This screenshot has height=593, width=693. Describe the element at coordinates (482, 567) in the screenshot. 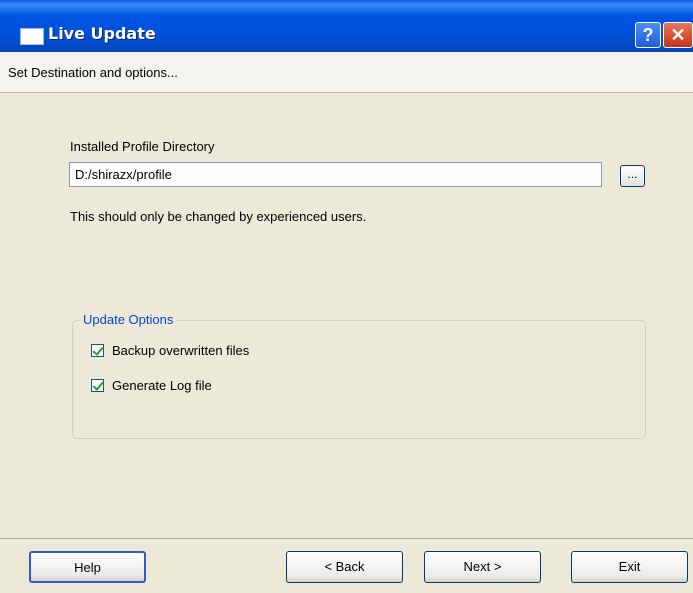

I see `next-button: Next >` at that location.